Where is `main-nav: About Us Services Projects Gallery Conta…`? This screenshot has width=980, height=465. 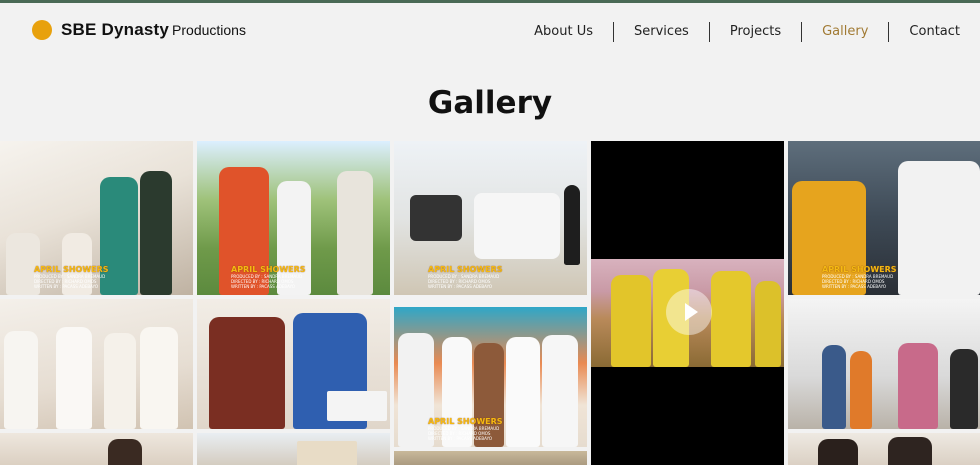
main-nav: About Us Services Projects Gallery Conta… is located at coordinates (747, 32).